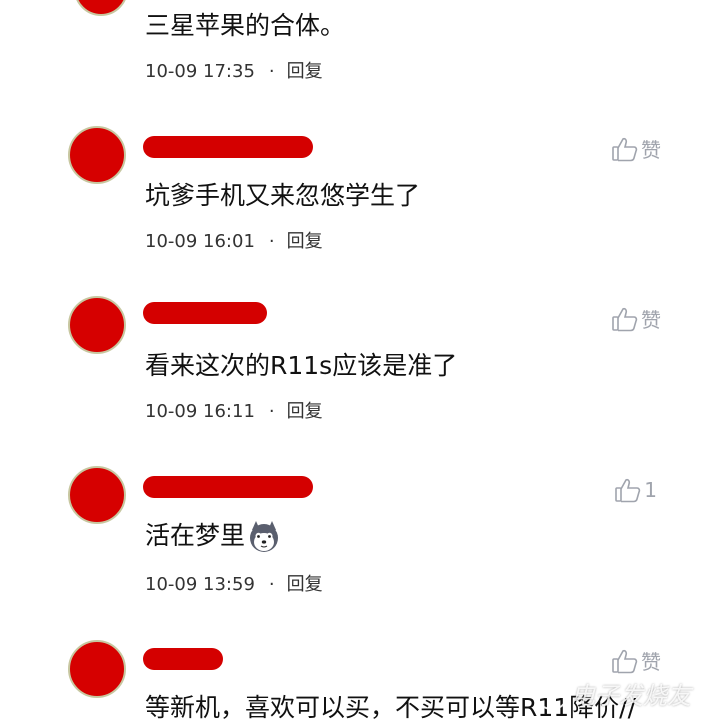 This screenshot has height=725, width=709. Describe the element at coordinates (200, 584) in the screenshot. I see `comment-time: 10-09 13:59` at that location.